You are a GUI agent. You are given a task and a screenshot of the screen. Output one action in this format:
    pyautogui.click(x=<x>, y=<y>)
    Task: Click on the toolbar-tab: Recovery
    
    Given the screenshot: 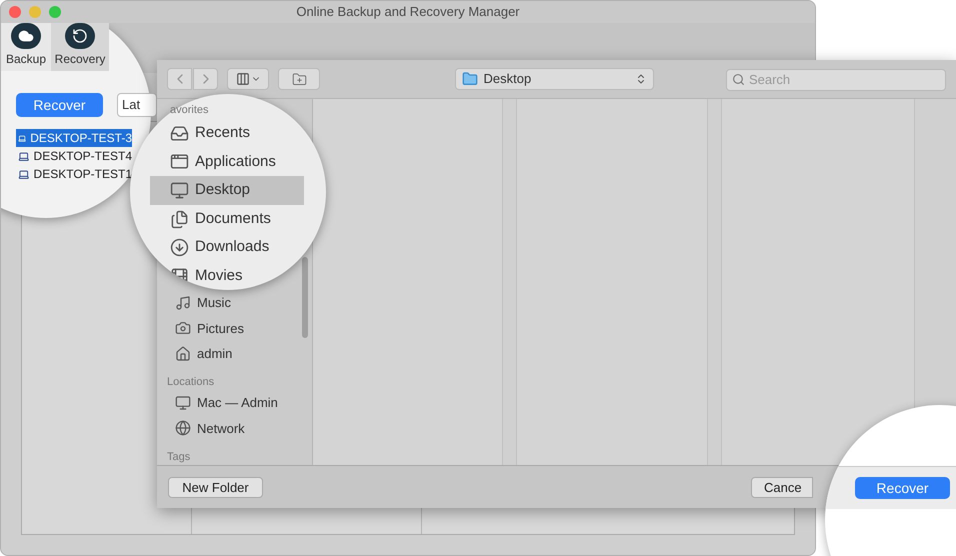 What is the action you would take?
    pyautogui.click(x=80, y=47)
    